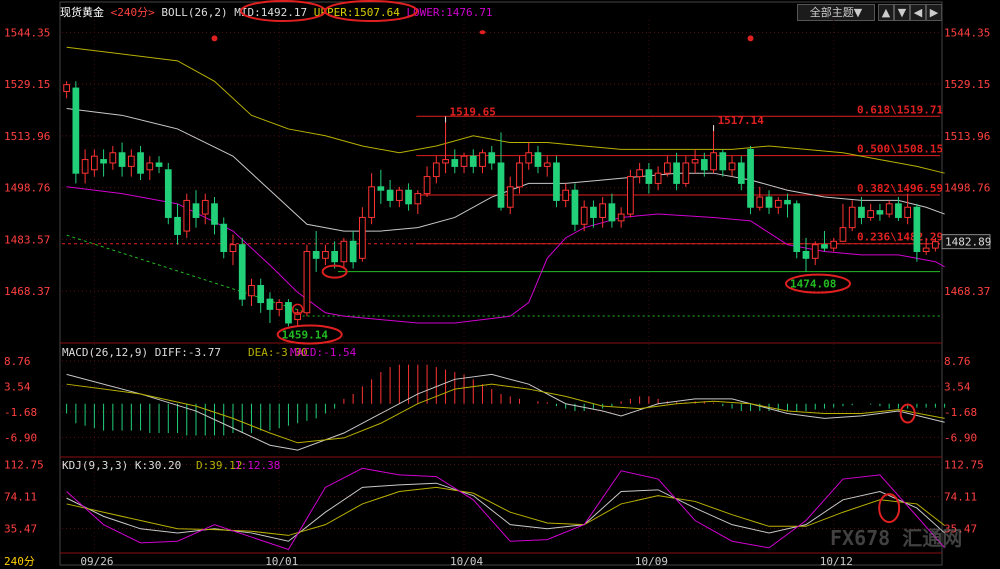  I want to click on macd-dea-line, so click(505, 413).